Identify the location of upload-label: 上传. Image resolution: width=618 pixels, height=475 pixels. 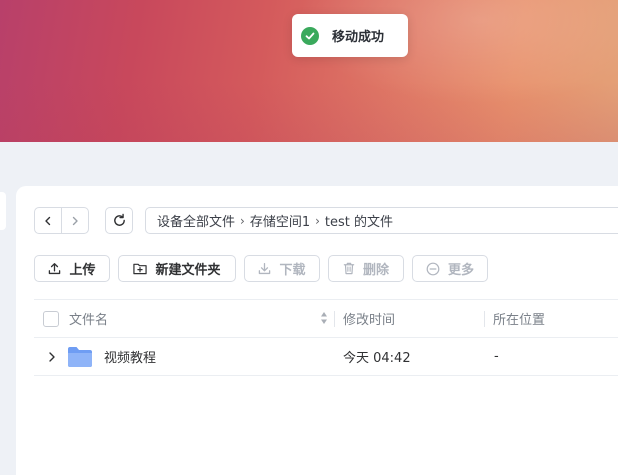
(82, 270).